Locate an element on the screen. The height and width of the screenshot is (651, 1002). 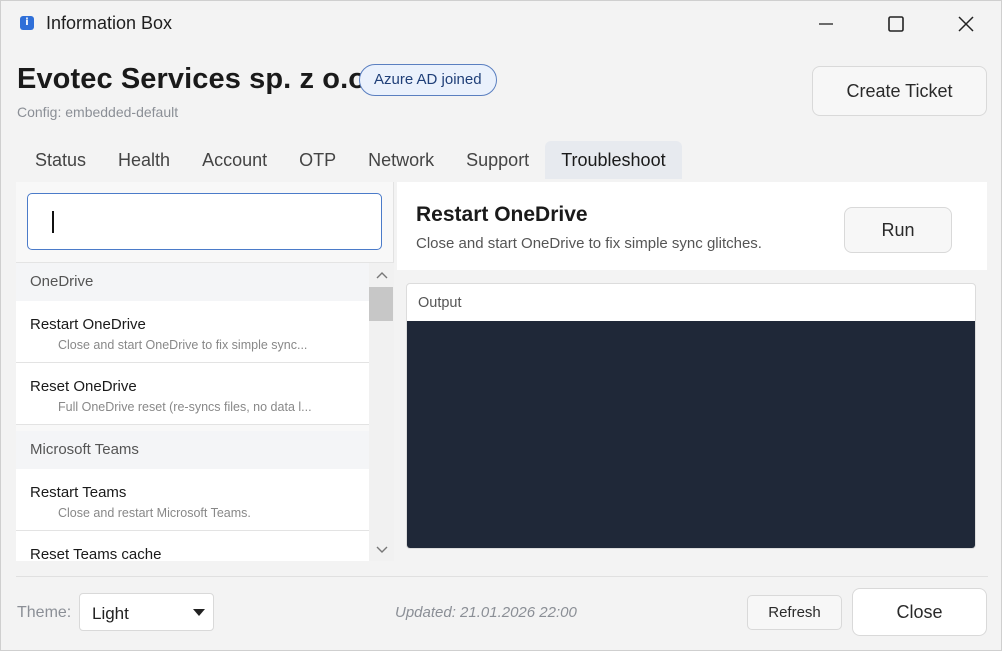
refresh-button: Refresh is located at coordinates (794, 612).